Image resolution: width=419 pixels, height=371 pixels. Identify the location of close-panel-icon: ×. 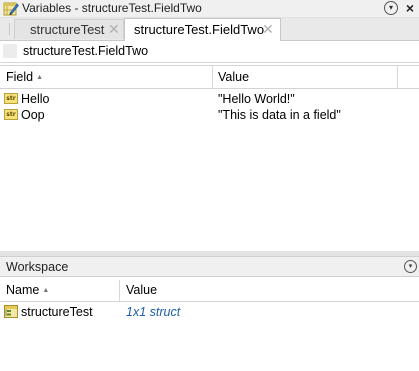
(410, 8).